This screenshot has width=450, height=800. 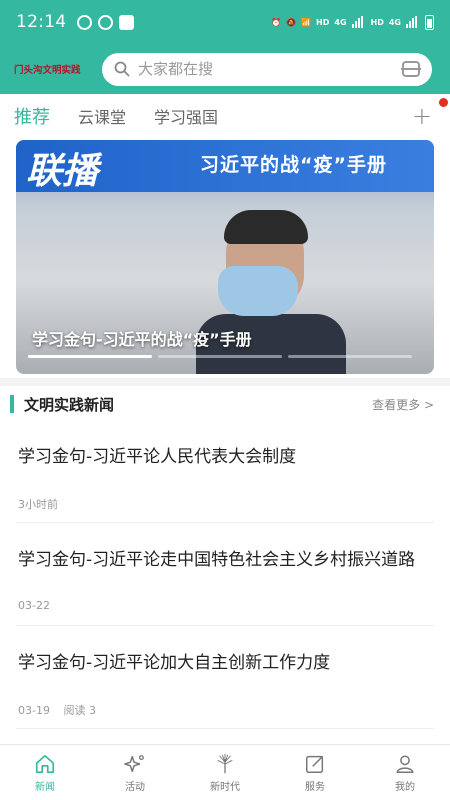 I want to click on user-icon, so click(x=405, y=763).